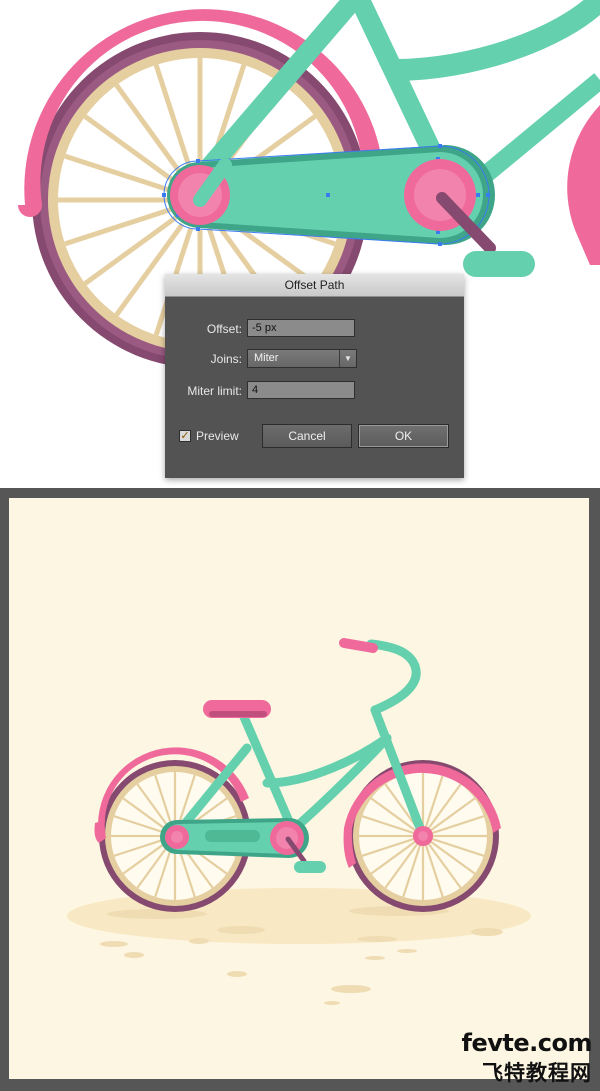  What do you see at coordinates (314, 285) in the screenshot?
I see `dialog-title: Offset Path` at bounding box center [314, 285].